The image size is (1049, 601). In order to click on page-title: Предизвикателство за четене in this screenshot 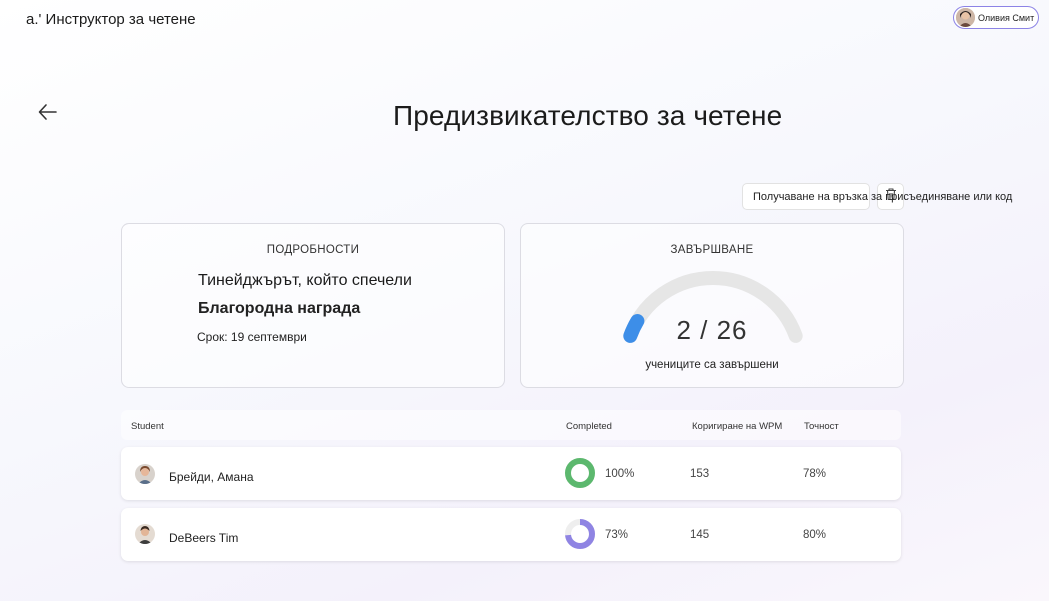, I will do `click(588, 115)`.